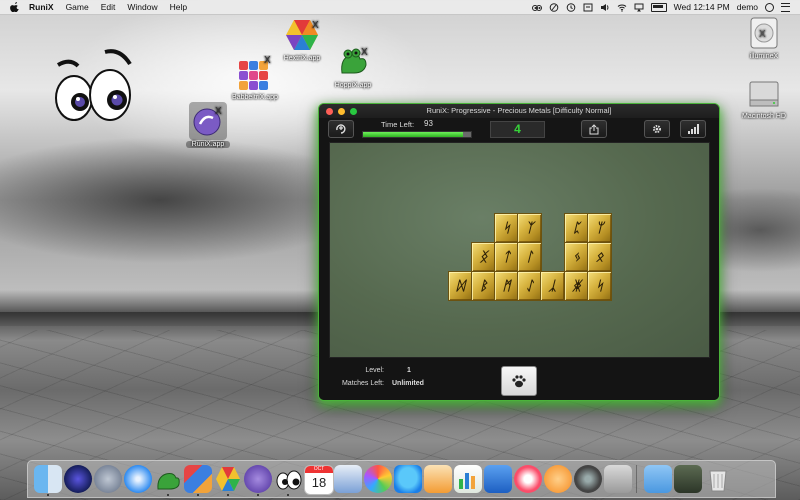 The height and width of the screenshot is (500, 800). I want to click on eyes-desktop-decoration, so click(93, 85).